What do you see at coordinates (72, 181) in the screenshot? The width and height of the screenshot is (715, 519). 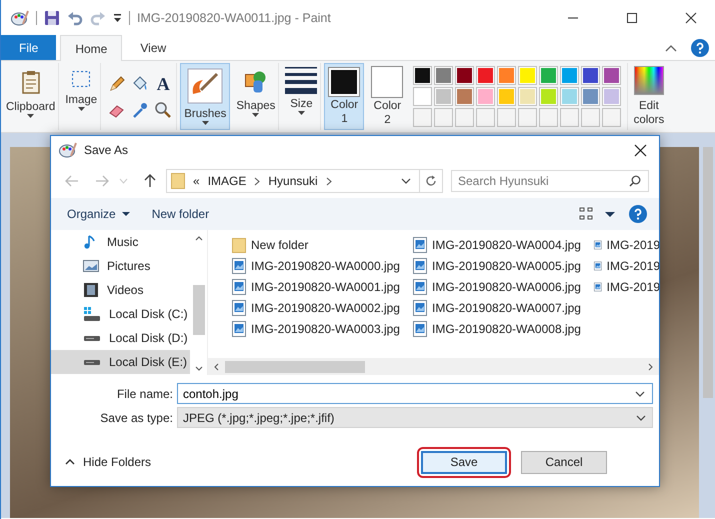 I see `back-arrow-icon` at bounding box center [72, 181].